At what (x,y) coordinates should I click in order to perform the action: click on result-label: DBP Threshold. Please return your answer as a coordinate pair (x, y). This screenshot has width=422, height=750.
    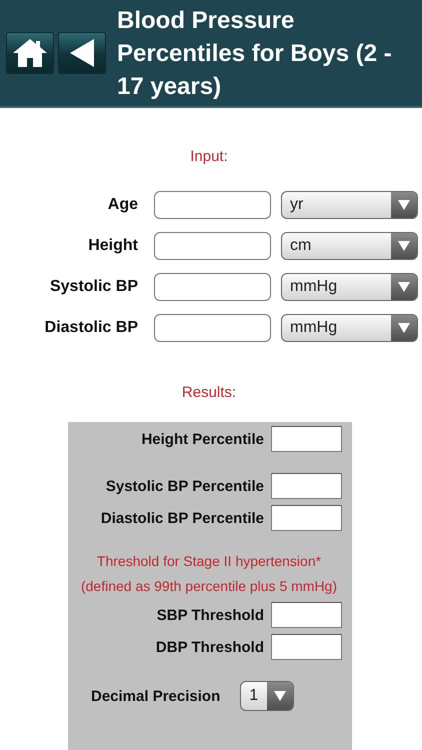
    Looking at the image, I should click on (210, 647).